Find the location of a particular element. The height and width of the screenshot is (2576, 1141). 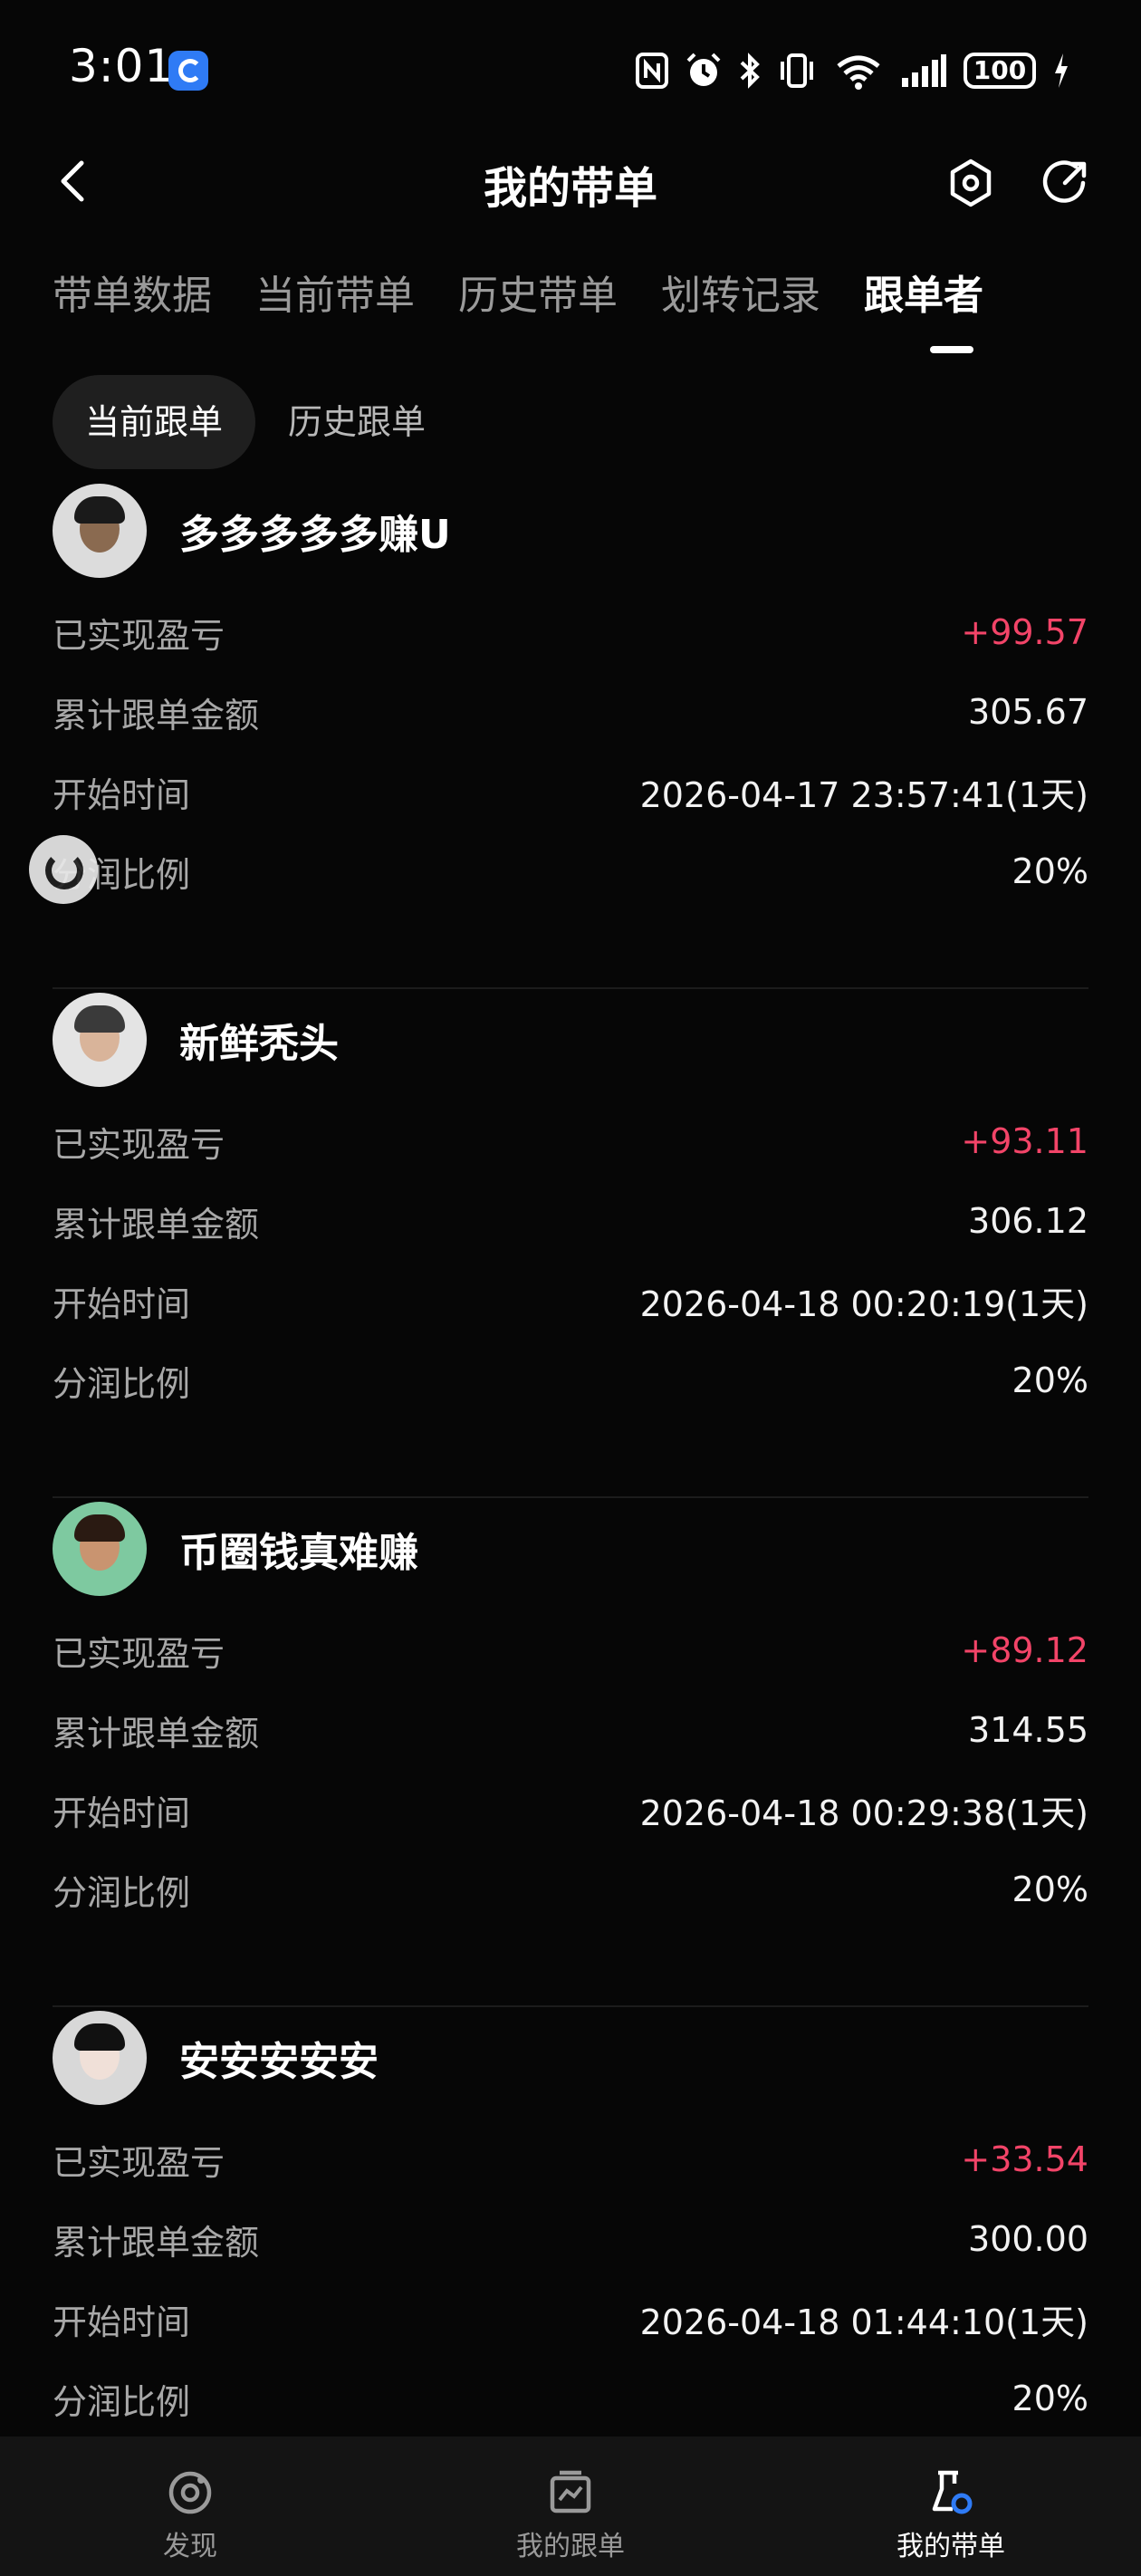

signal-icon is located at coordinates (924, 70).